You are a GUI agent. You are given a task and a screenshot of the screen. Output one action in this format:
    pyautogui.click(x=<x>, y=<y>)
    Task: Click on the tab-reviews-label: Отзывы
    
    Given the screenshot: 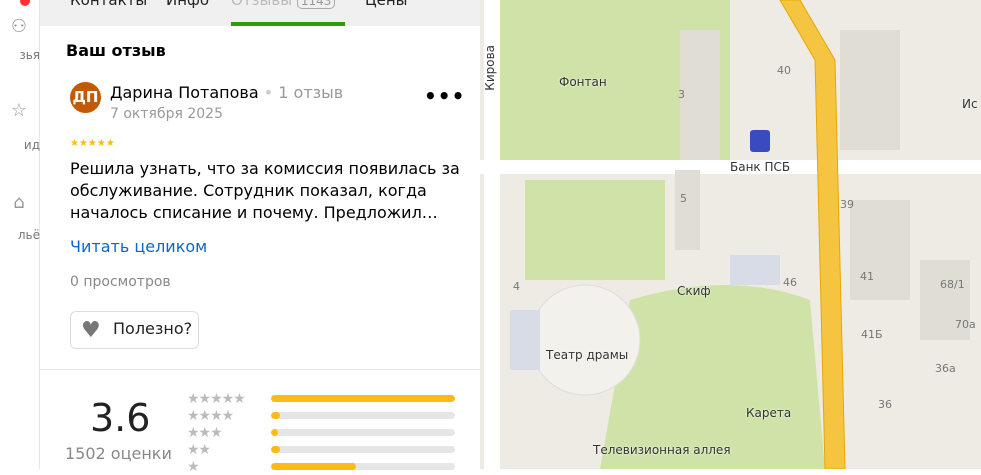 What is the action you would take?
    pyautogui.click(x=262, y=4)
    